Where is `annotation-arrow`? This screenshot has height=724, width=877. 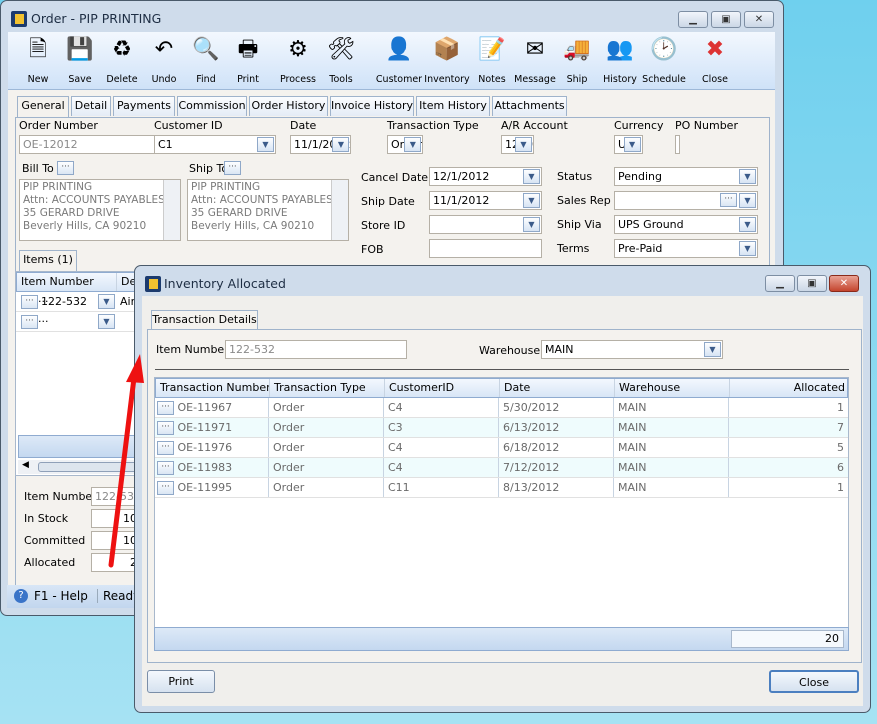 annotation-arrow is located at coordinates (126, 461).